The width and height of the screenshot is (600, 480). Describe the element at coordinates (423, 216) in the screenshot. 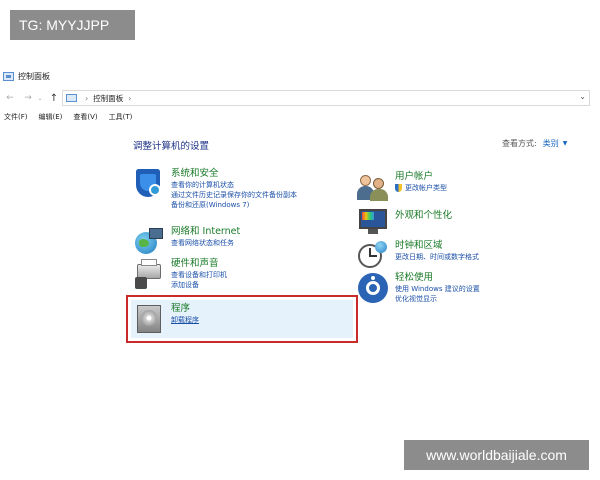

I see `category-title-appearance: 外观和个性化` at that location.